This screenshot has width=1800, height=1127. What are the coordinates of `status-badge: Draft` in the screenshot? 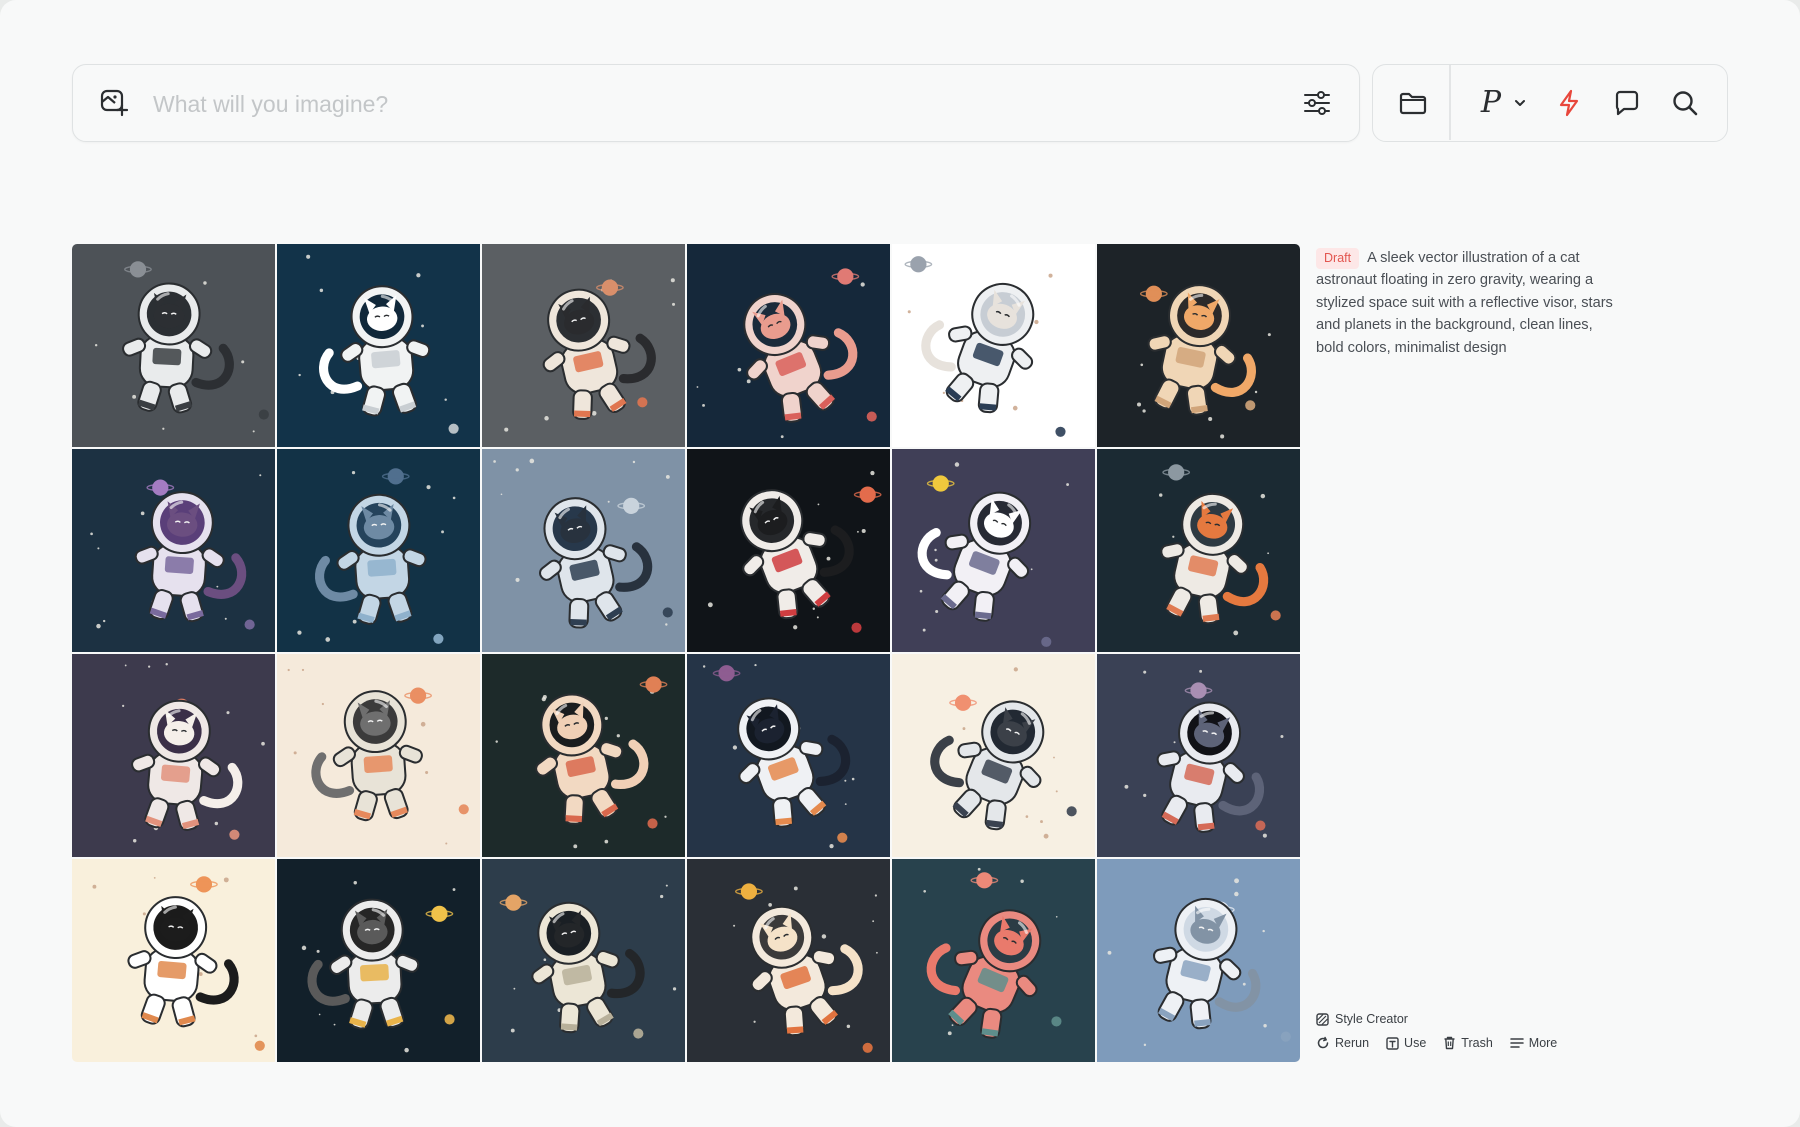 It's located at (1338, 258).